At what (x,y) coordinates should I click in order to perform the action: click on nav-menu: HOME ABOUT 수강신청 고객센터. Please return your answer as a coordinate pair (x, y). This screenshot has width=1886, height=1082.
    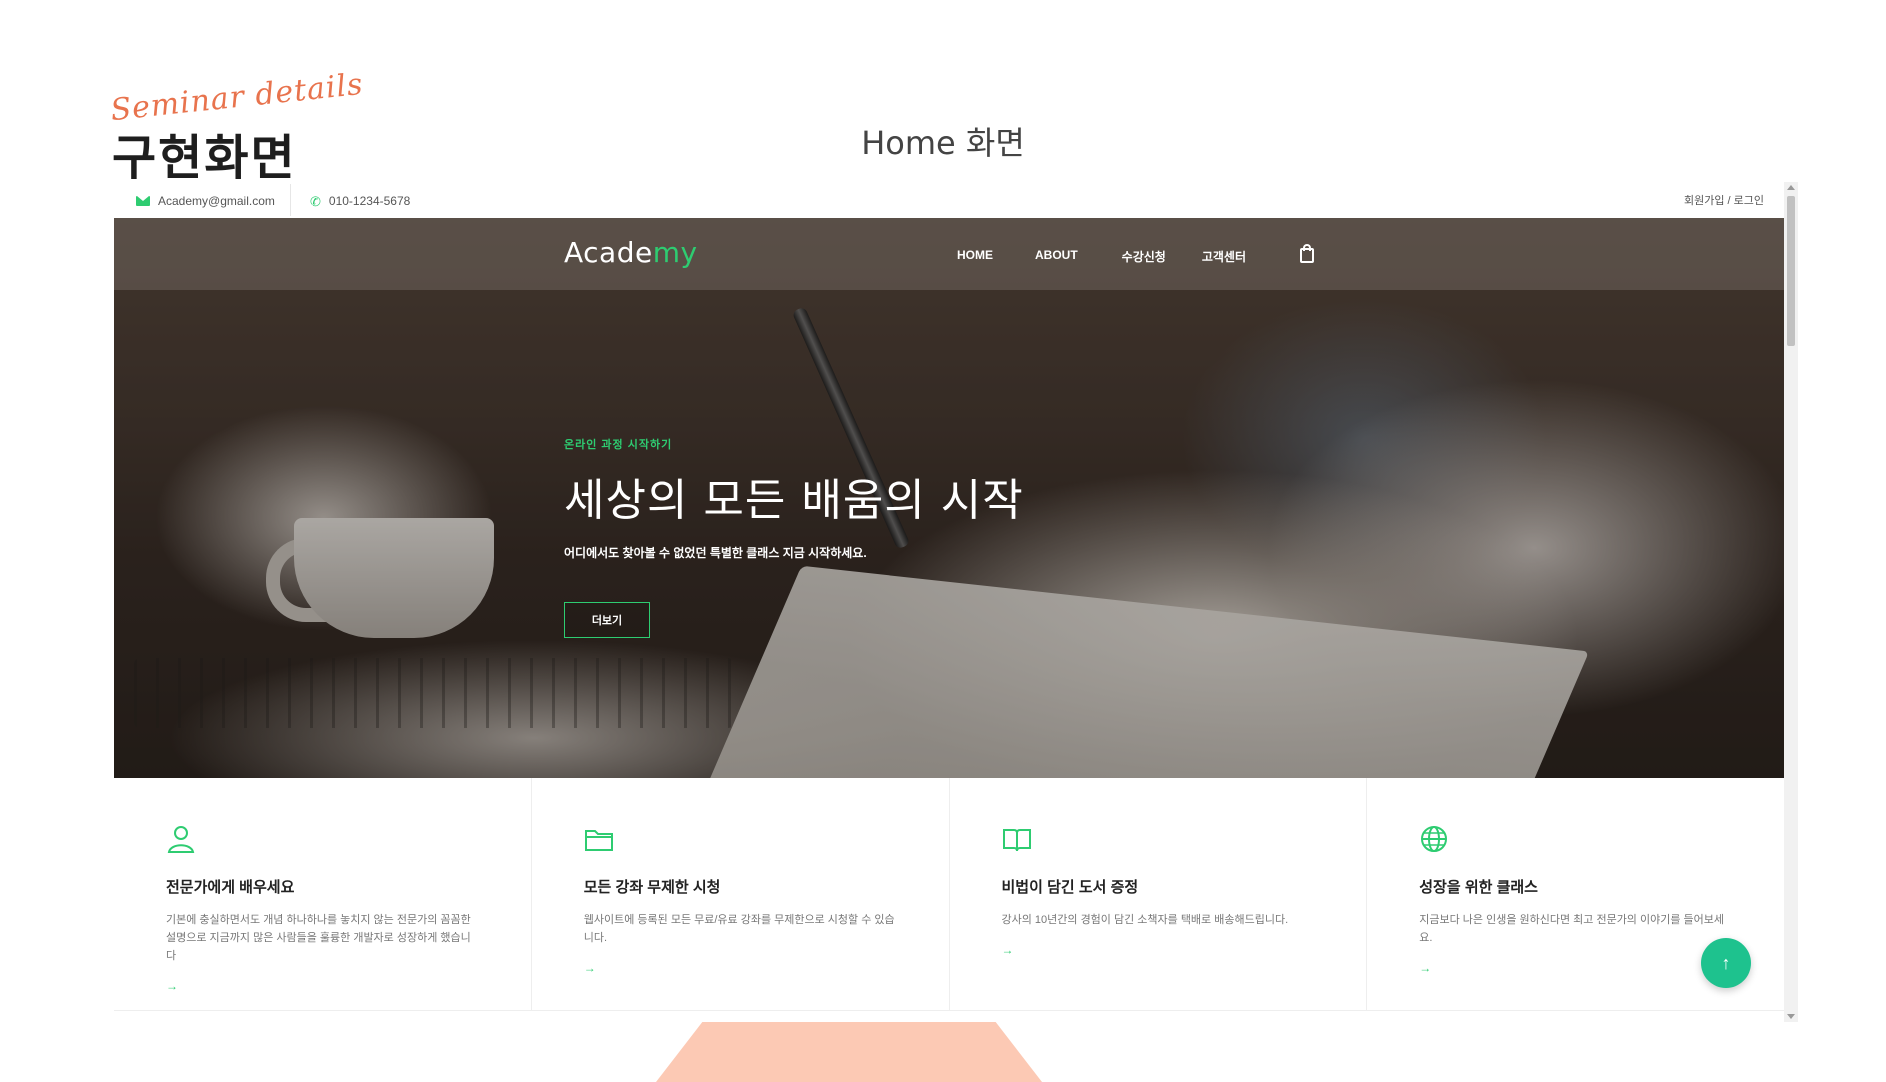
    Looking at the image, I should click on (1136, 254).